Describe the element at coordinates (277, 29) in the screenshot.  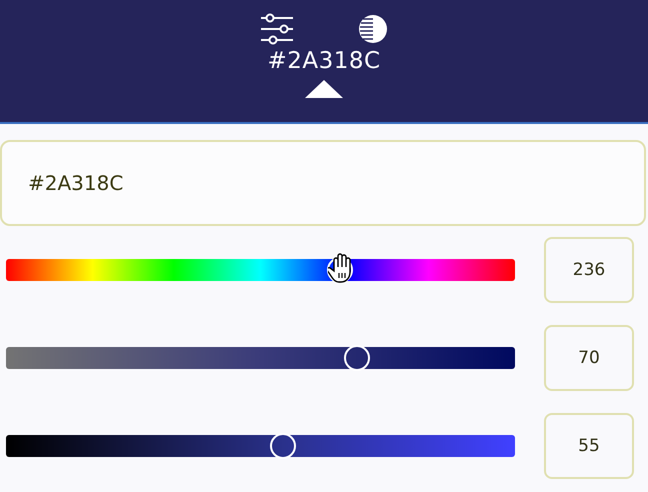
I see `sliders-icon` at that location.